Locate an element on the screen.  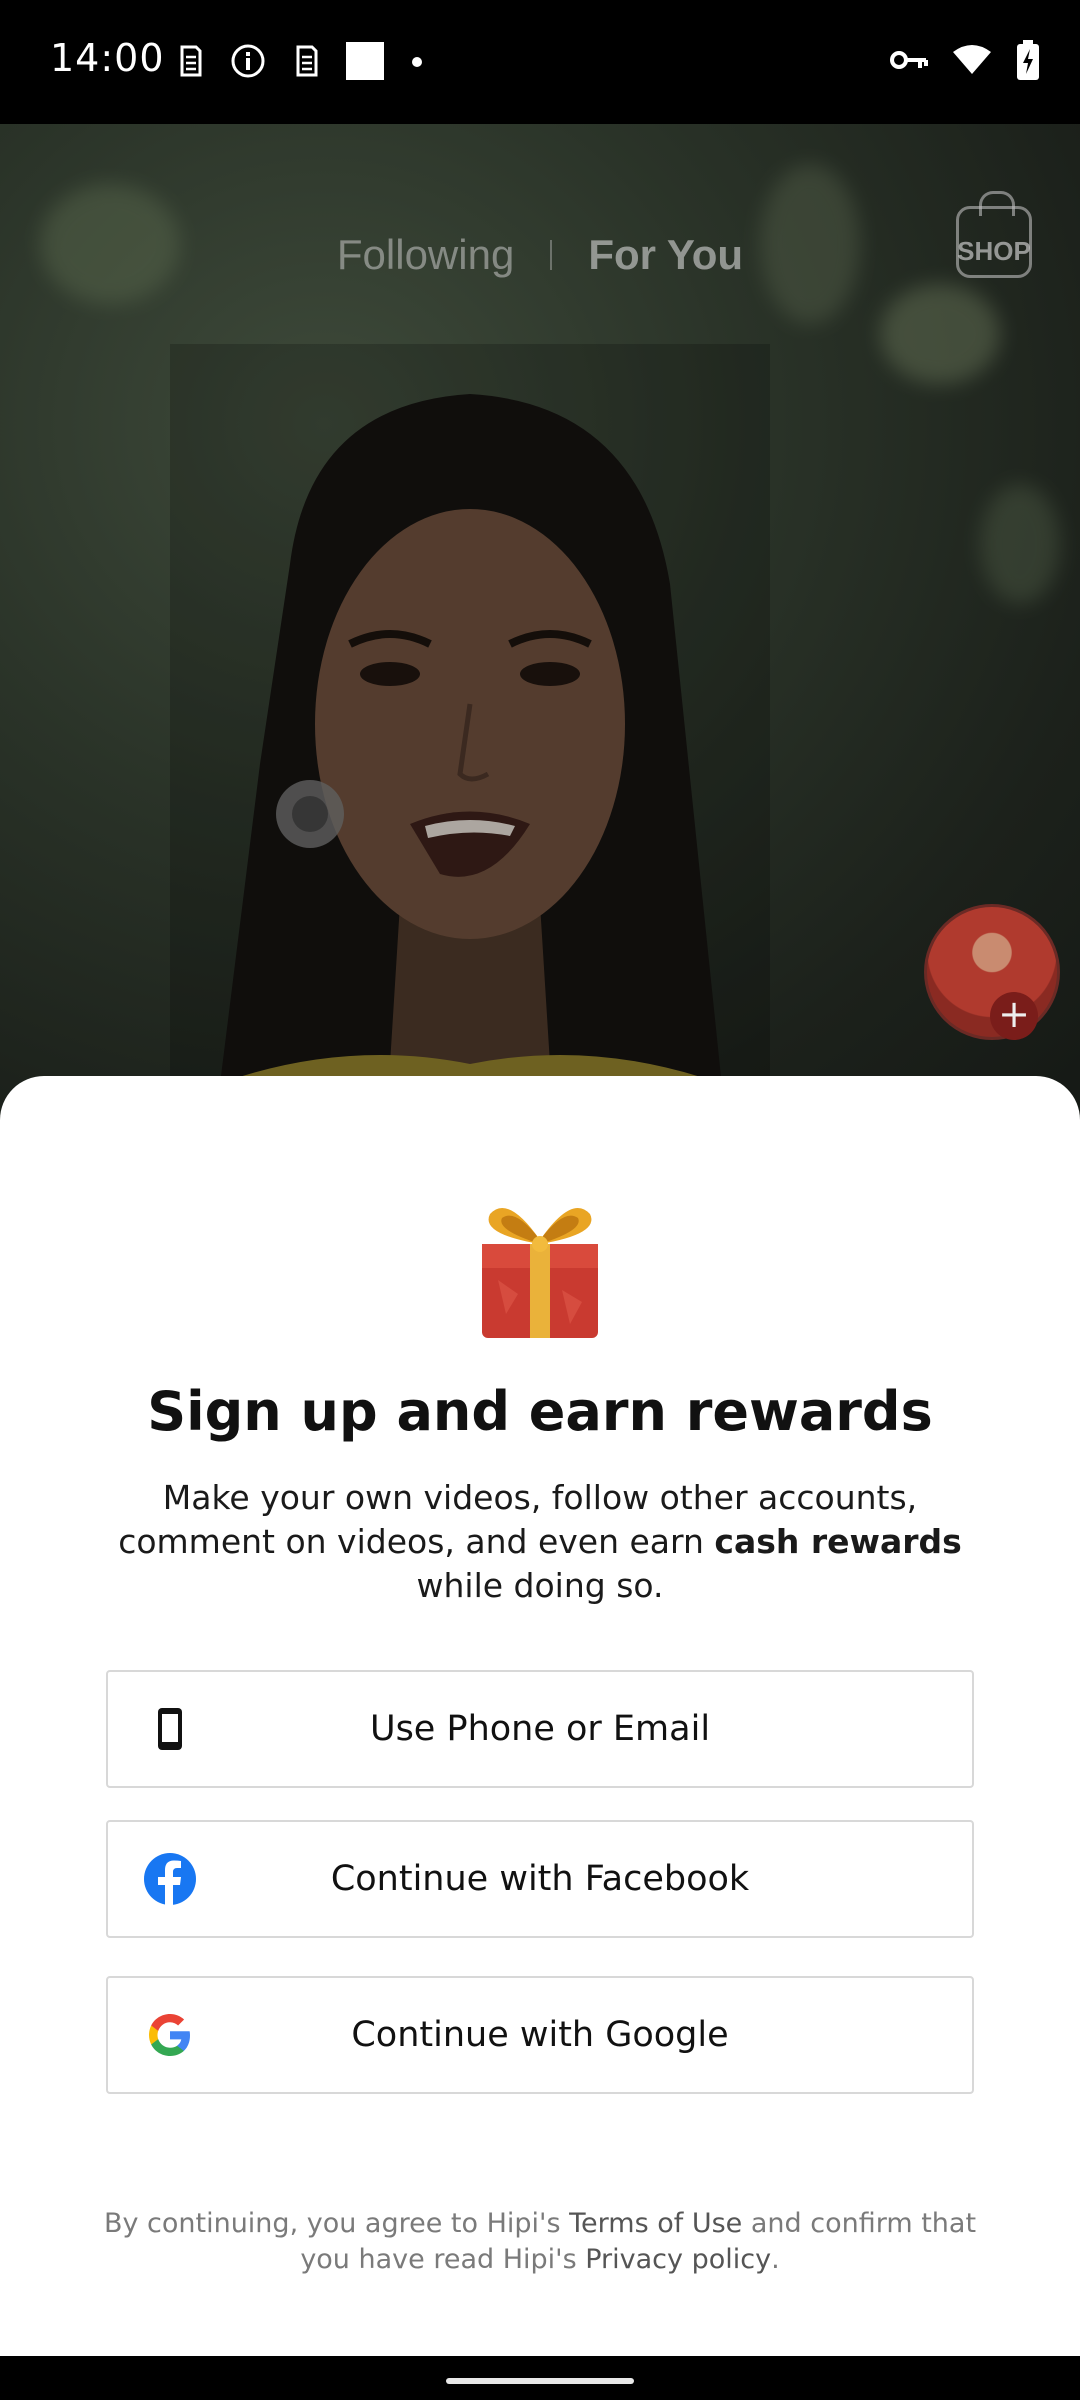
tab-divider is located at coordinates (551, 255).